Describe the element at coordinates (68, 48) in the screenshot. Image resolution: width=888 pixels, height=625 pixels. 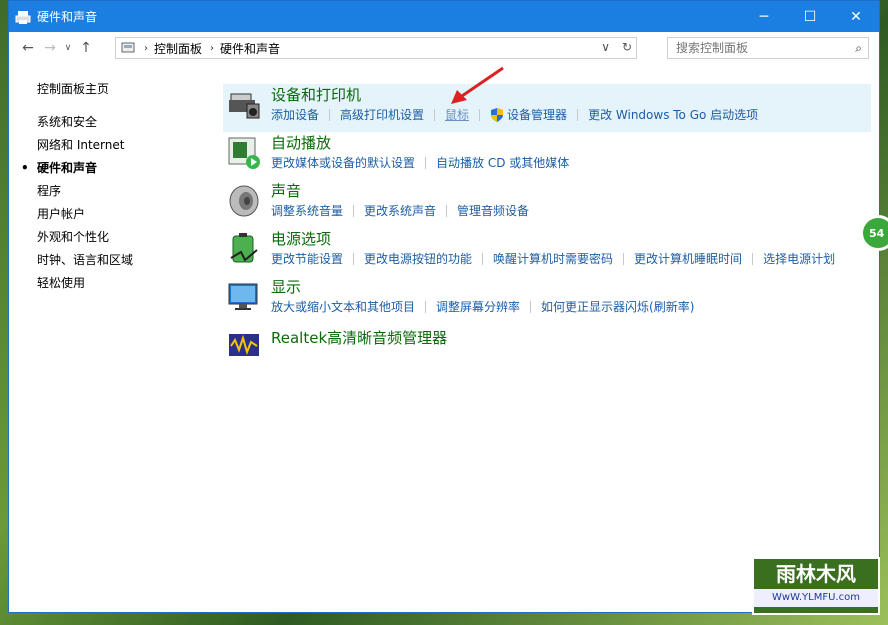
I see `recent-chevron-down-icon: ∨` at that location.